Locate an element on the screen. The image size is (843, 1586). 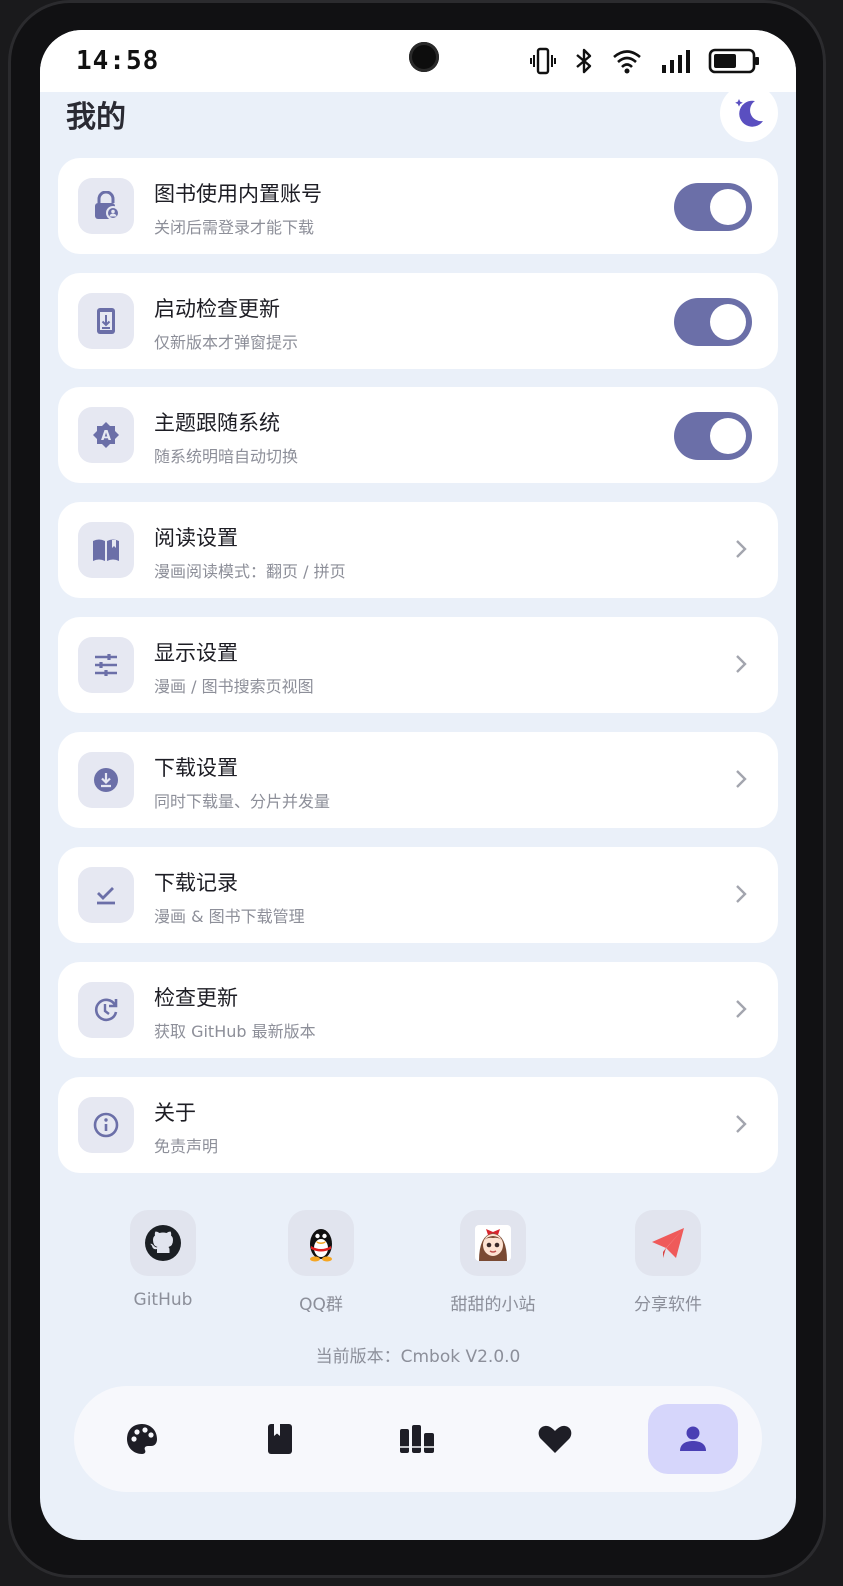
phone-download-icon is located at coordinates (106, 321).